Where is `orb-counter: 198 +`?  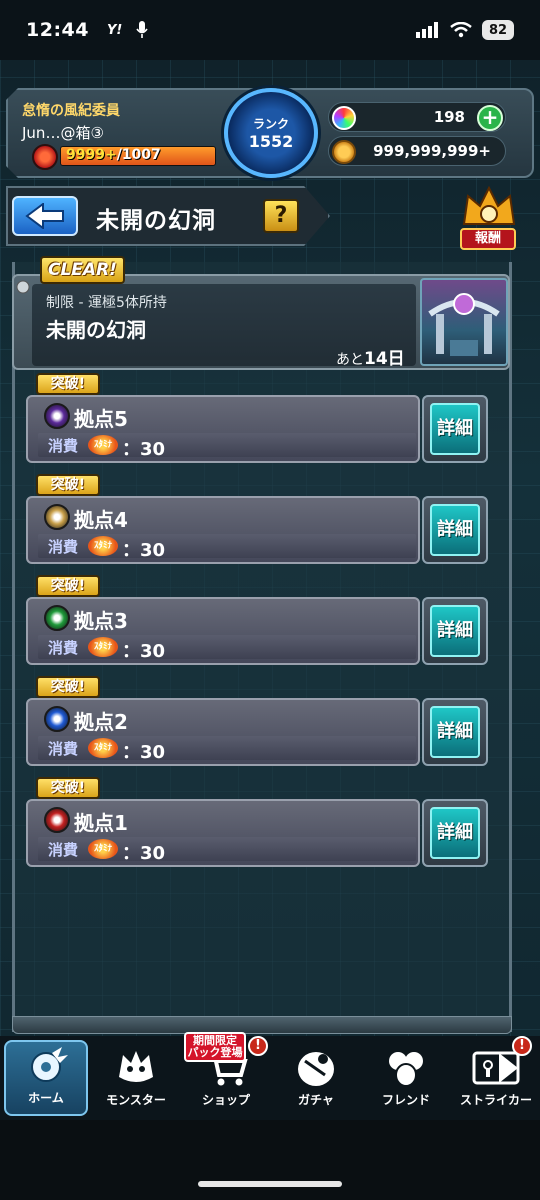
orb-counter: 198 + is located at coordinates (417, 117).